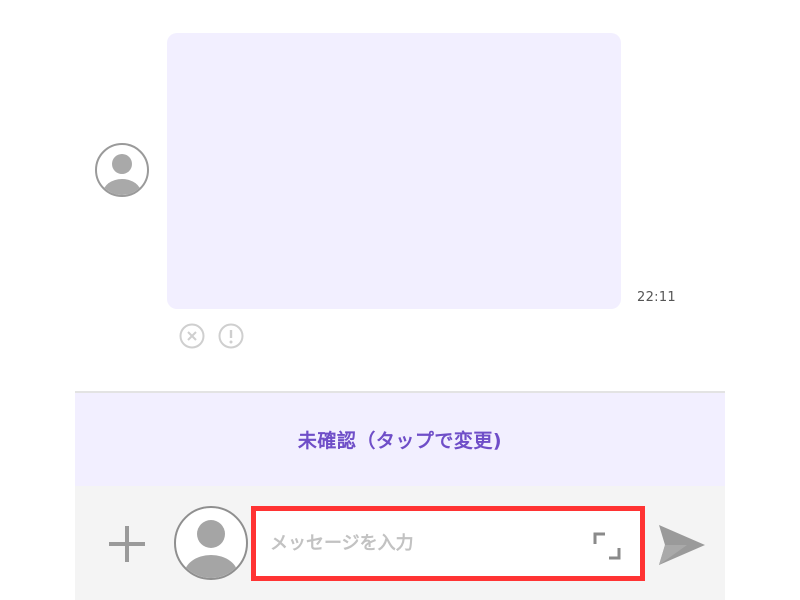 The width and height of the screenshot is (800, 600). What do you see at coordinates (656, 297) in the screenshot?
I see `message-timestamp: 22:11` at bounding box center [656, 297].